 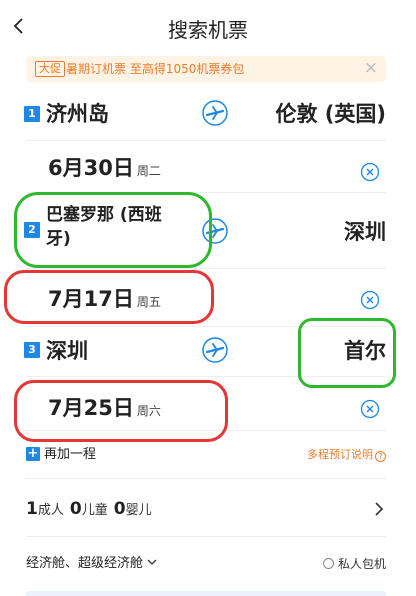 What do you see at coordinates (70, 454) in the screenshot?
I see `add-leg-button: 再加一程` at bounding box center [70, 454].